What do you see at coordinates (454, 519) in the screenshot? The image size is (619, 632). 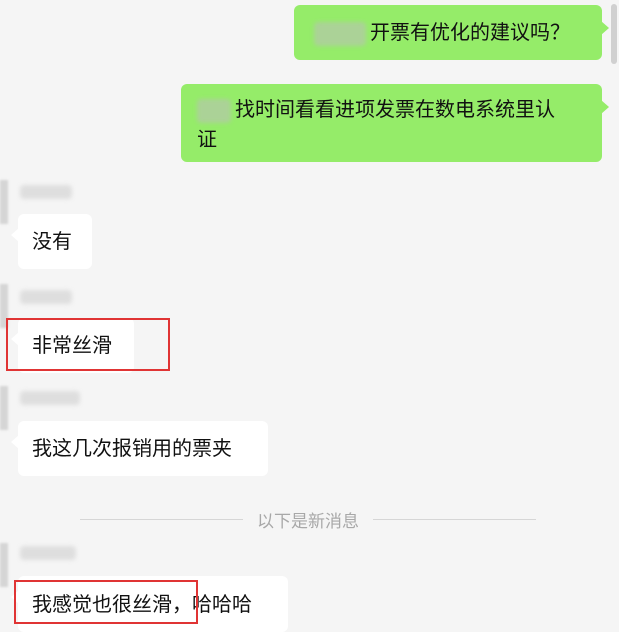 I see `divider-line-right` at bounding box center [454, 519].